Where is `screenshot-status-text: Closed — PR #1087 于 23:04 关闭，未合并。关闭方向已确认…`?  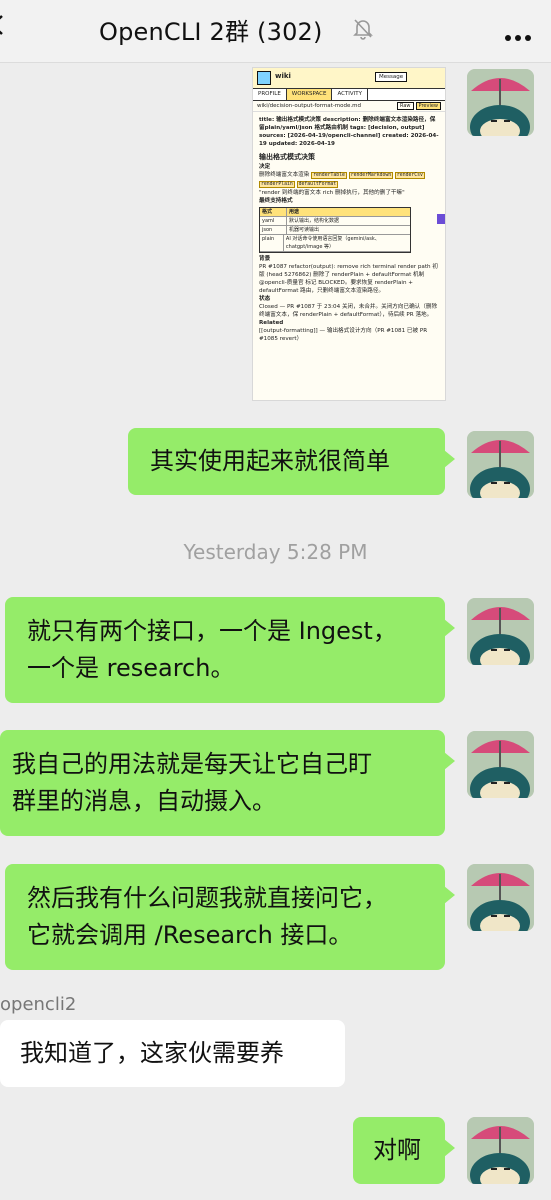 screenshot-status-text: Closed — PR #1087 于 23:04 关闭，未合并。关闭方向已确认… is located at coordinates (348, 311).